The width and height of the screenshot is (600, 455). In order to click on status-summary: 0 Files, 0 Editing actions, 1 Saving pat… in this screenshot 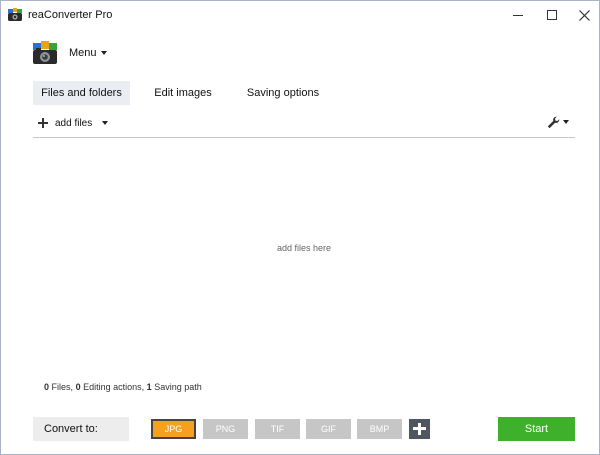, I will do `click(123, 387)`.